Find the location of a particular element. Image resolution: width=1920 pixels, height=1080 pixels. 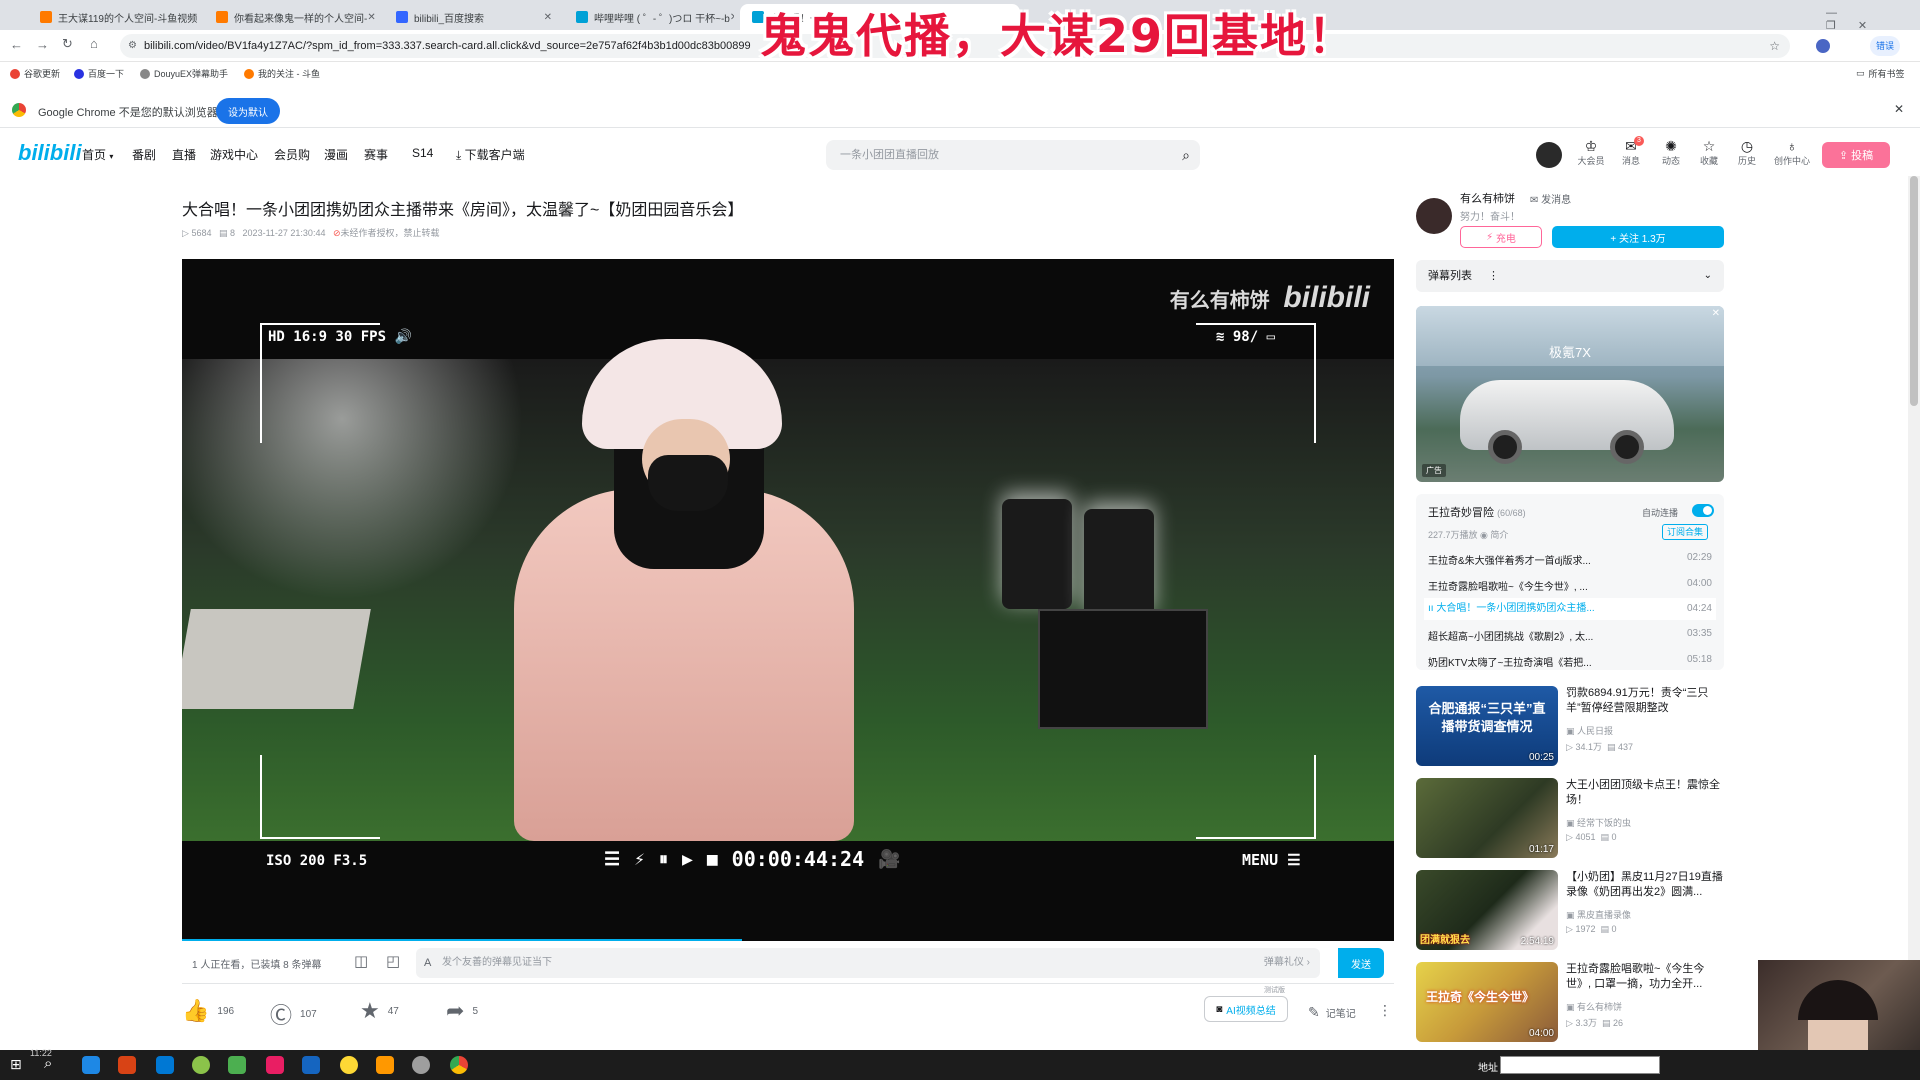

intro-link: 简介 is located at coordinates (1499, 535).